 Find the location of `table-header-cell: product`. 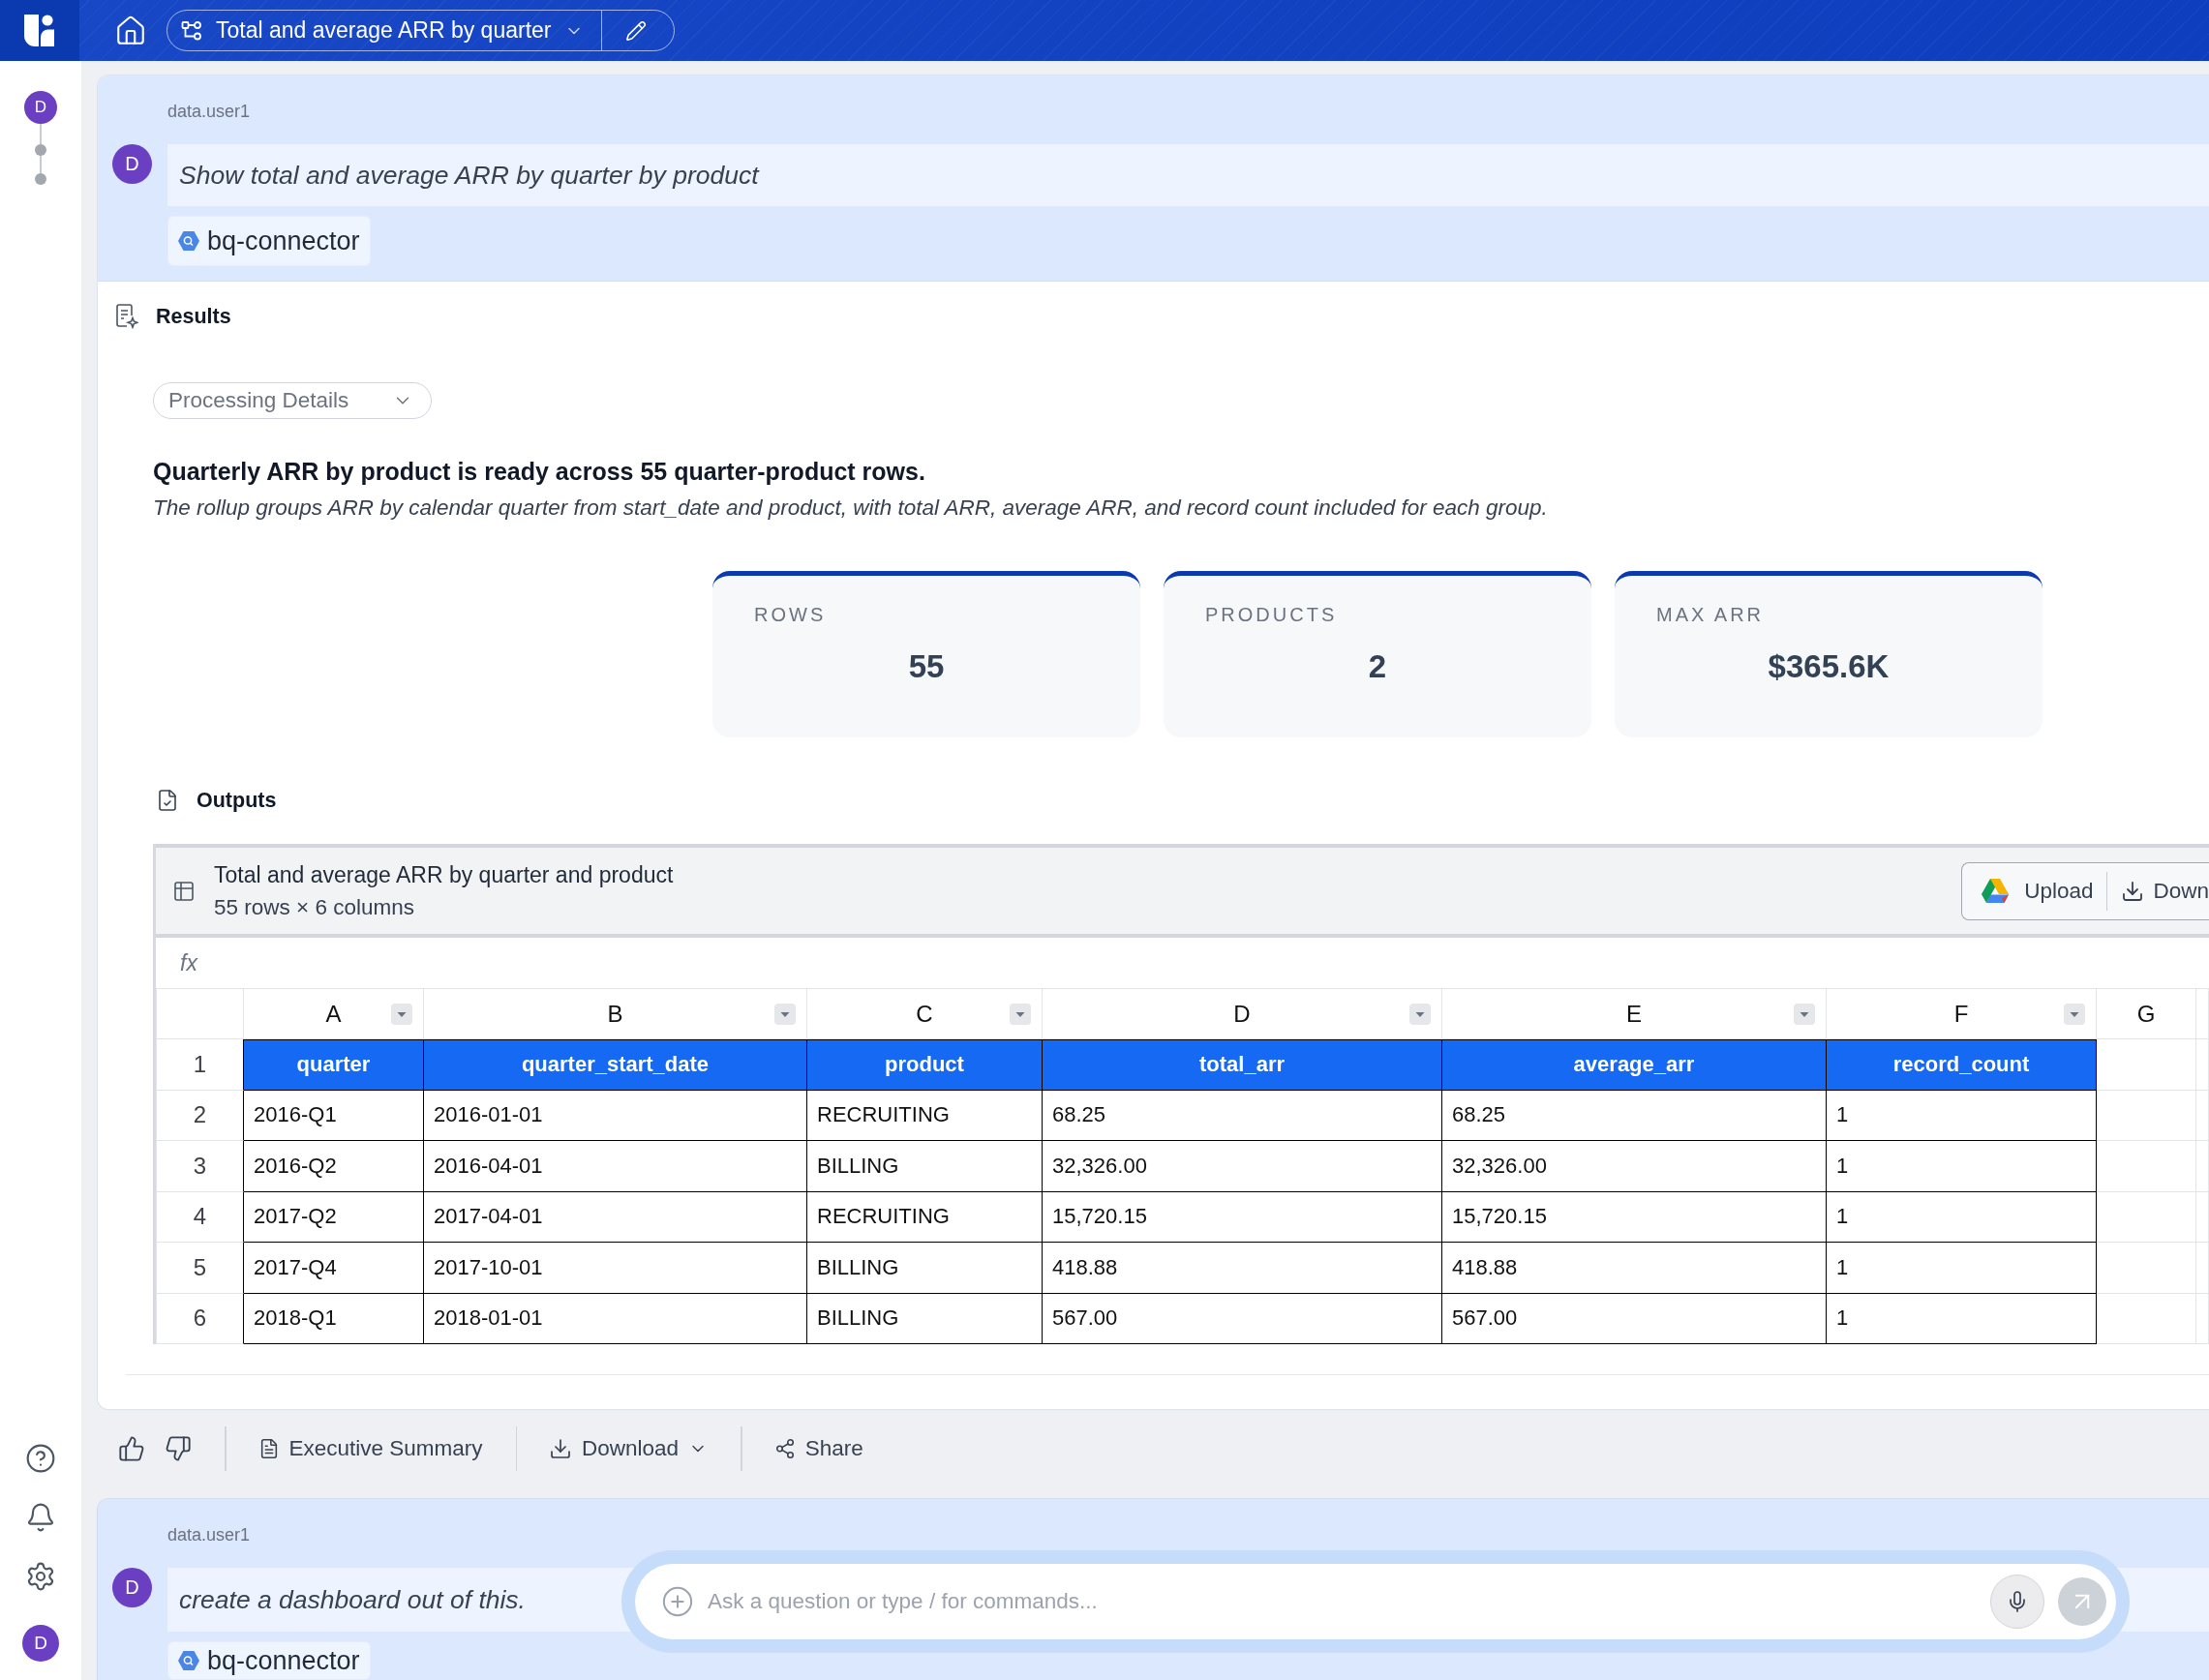

table-header-cell: product is located at coordinates (925, 1065).